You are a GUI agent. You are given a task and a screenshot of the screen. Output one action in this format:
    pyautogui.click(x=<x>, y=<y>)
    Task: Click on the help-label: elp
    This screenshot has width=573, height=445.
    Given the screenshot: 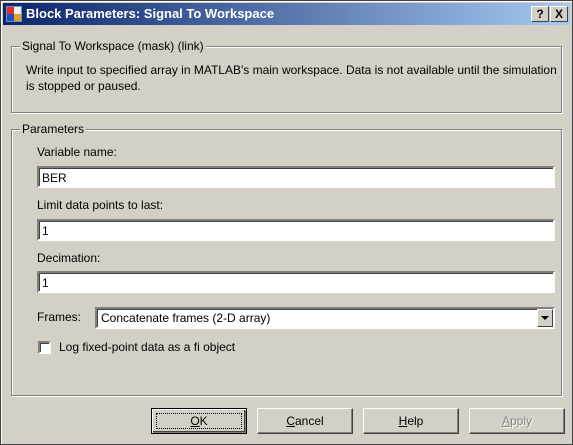 What is the action you would take?
    pyautogui.click(x=415, y=421)
    